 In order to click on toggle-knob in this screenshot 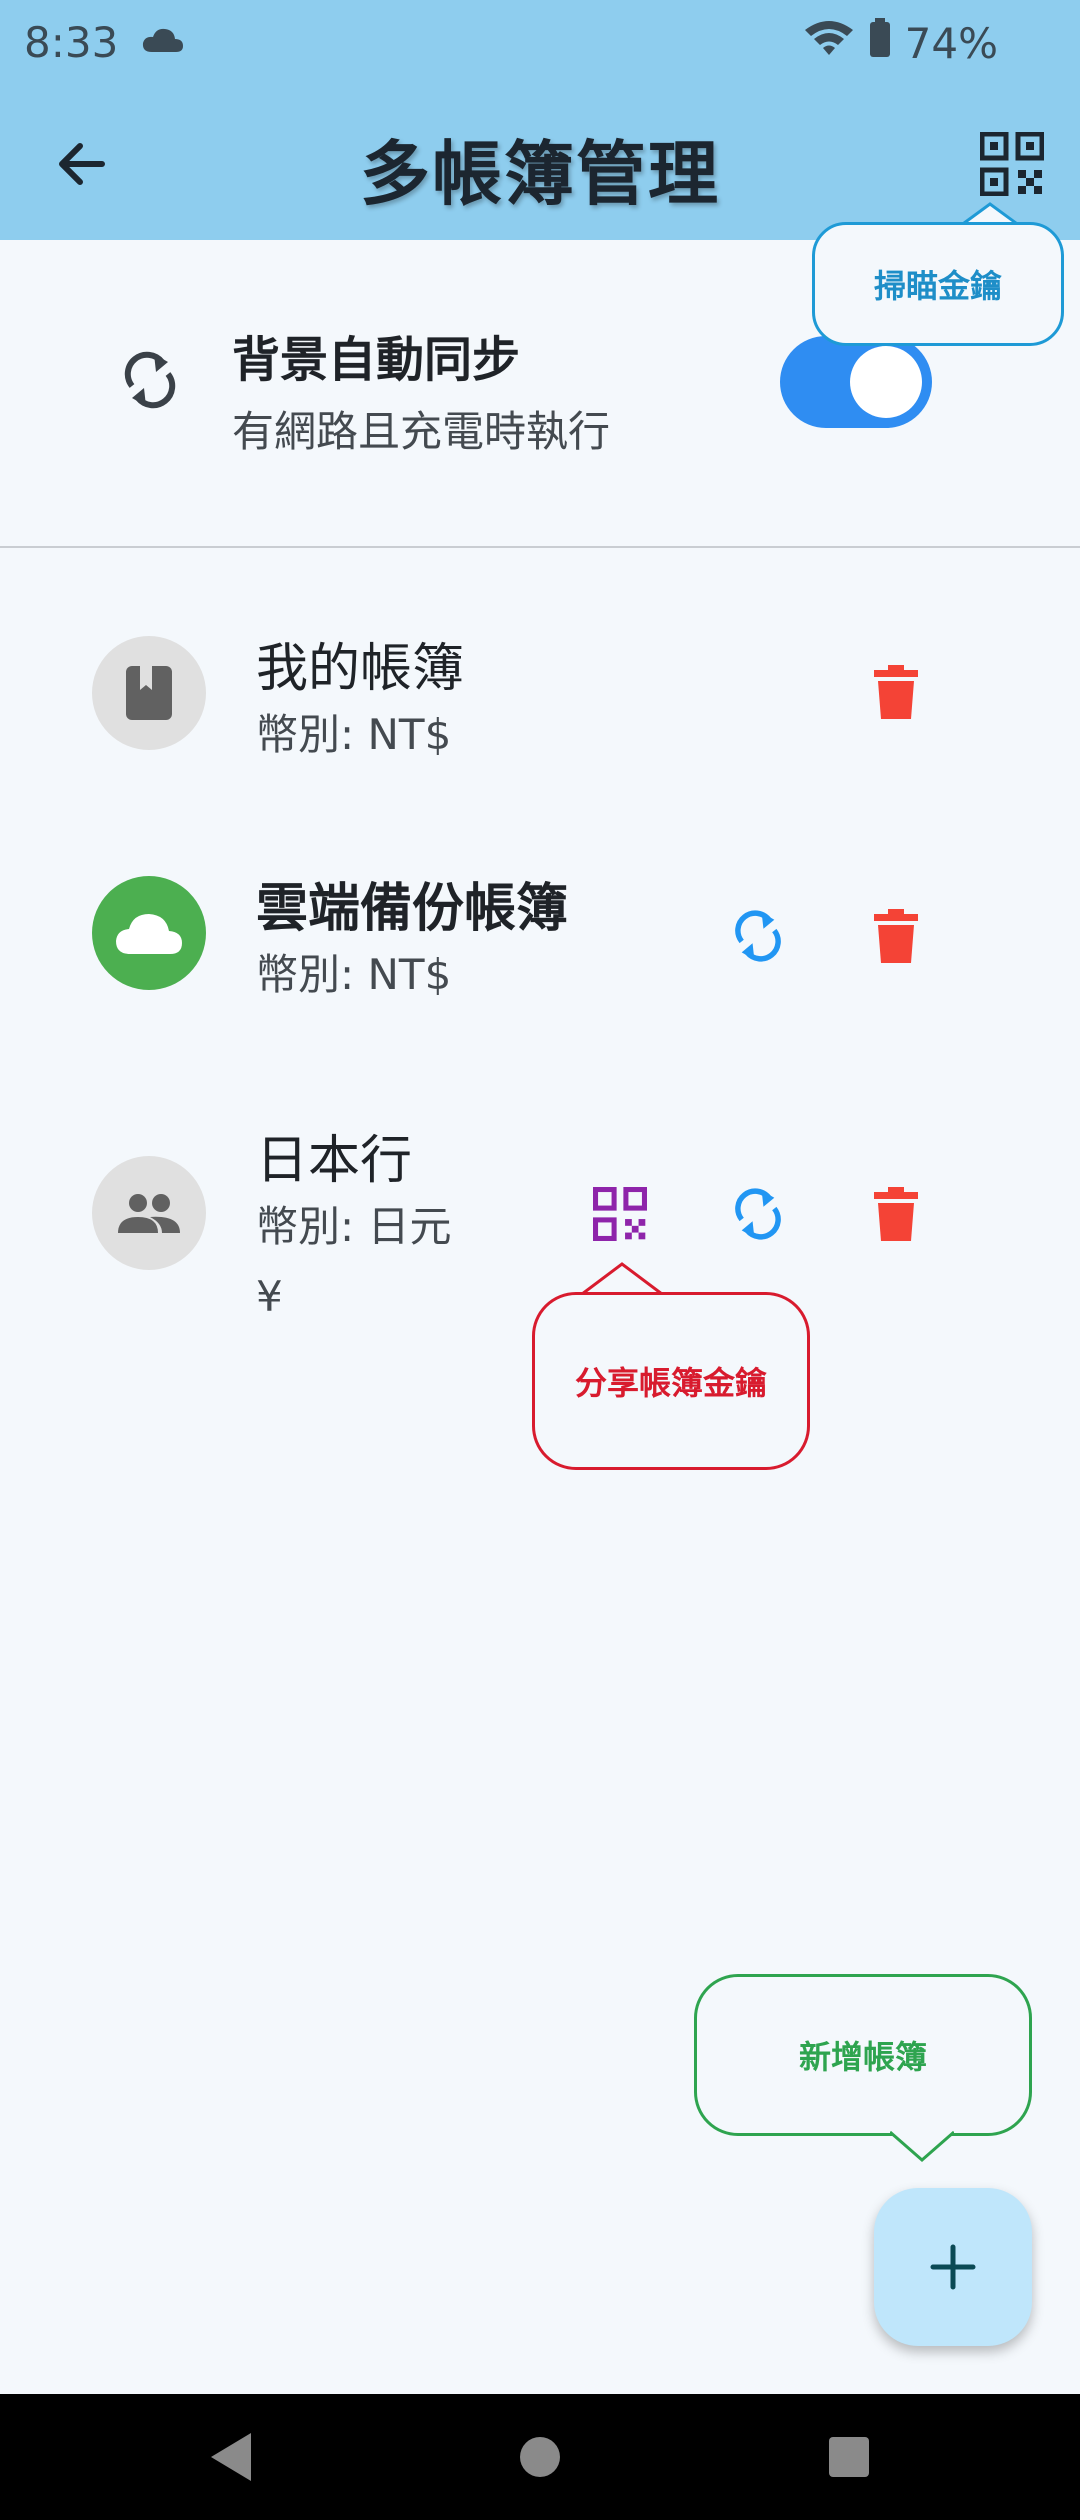, I will do `click(886, 382)`.